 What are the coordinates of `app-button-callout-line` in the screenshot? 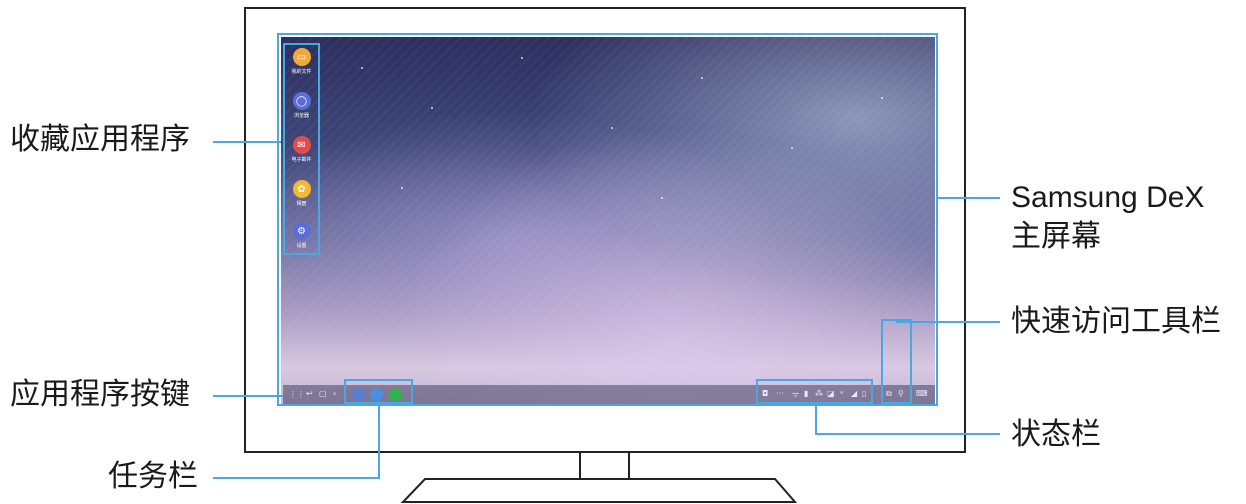 It's located at (248, 396).